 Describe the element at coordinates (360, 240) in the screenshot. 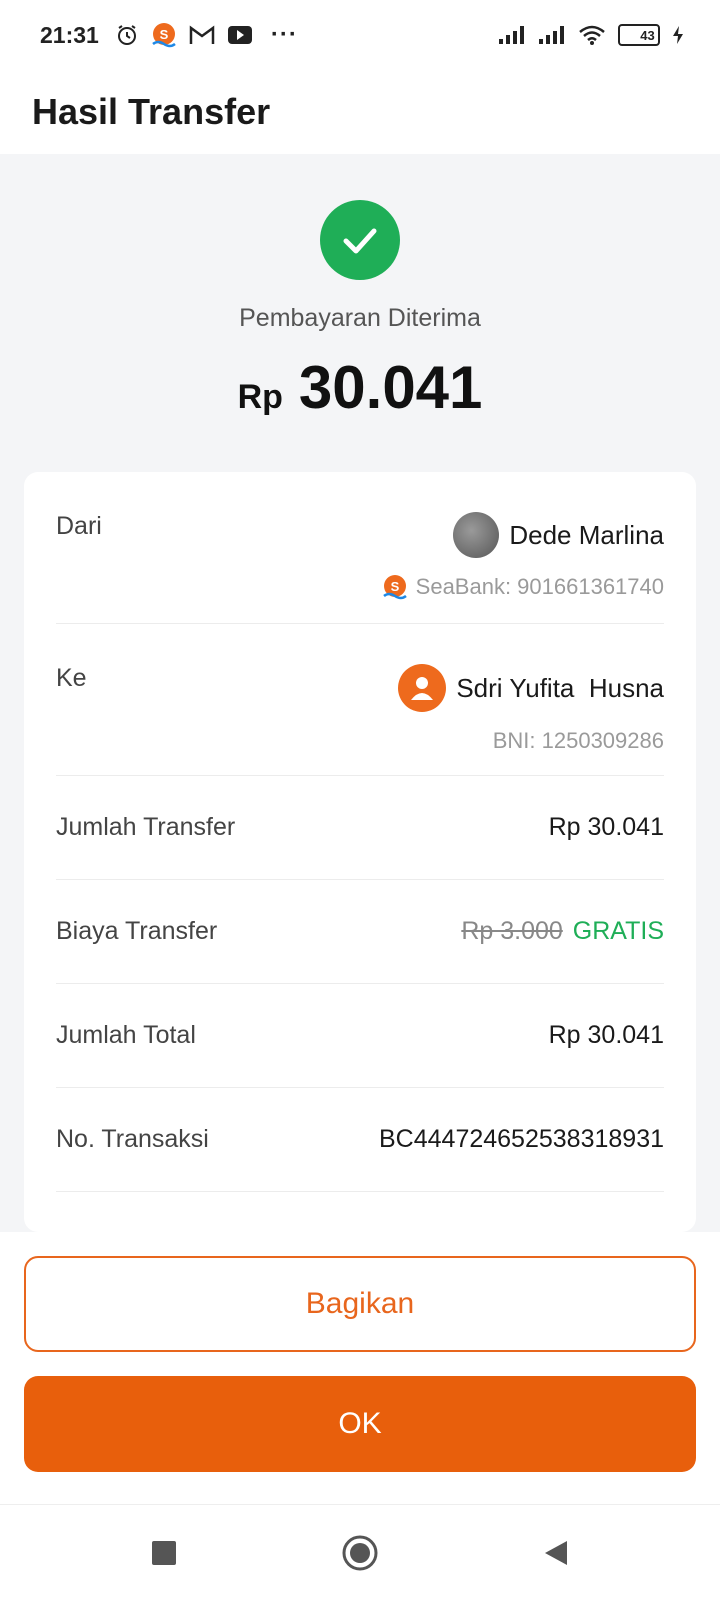

I see `check-circle-icon` at that location.